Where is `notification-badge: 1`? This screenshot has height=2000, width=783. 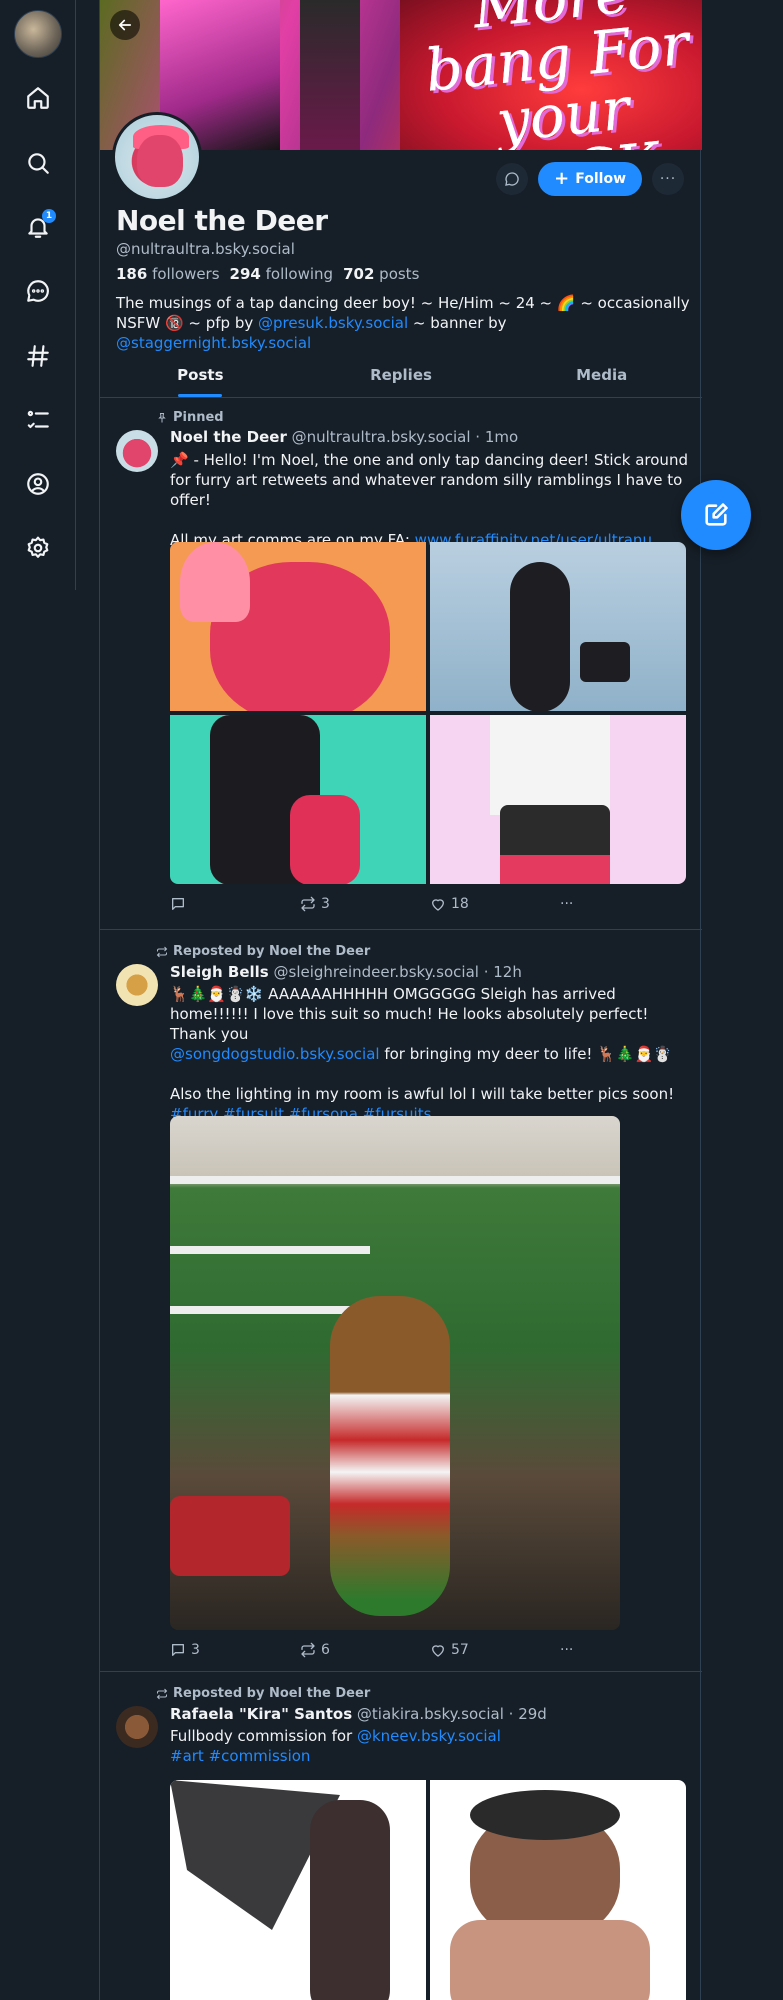 notification-badge: 1 is located at coordinates (49, 216).